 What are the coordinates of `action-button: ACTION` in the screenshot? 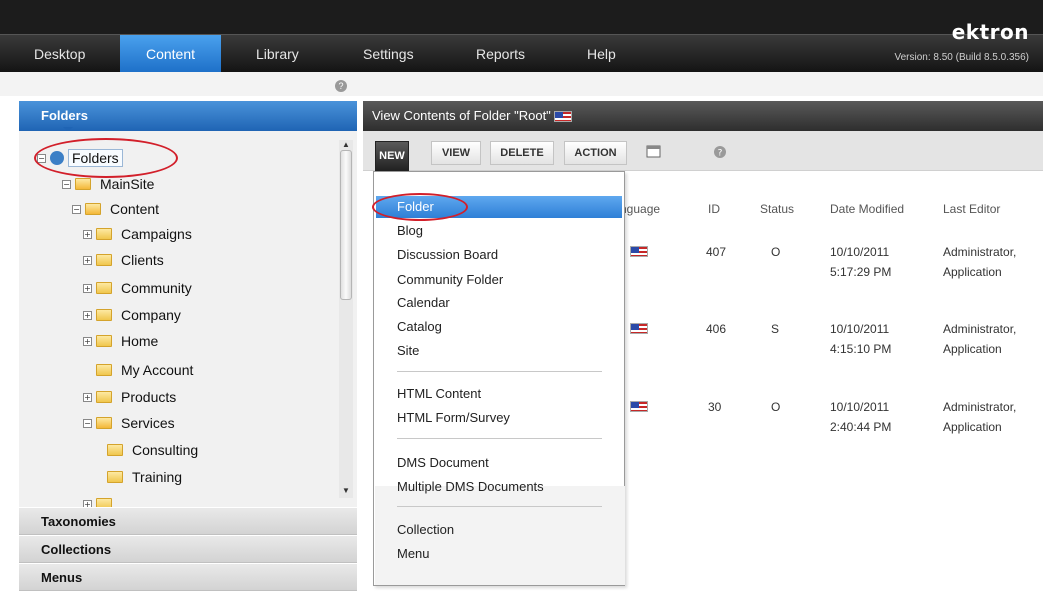 It's located at (595, 153).